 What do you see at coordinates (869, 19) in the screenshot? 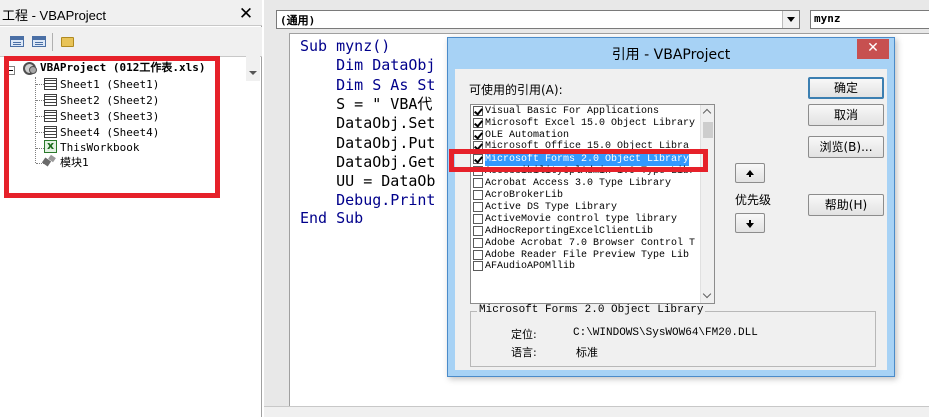
I see `procedure-dropdown: mynz` at bounding box center [869, 19].